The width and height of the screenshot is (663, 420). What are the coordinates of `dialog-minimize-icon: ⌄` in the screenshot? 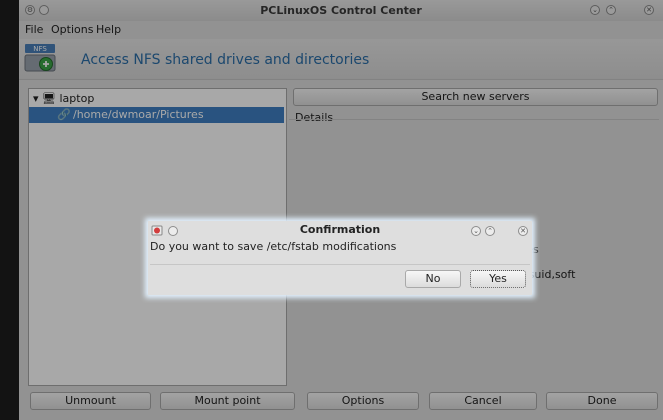 It's located at (476, 231).